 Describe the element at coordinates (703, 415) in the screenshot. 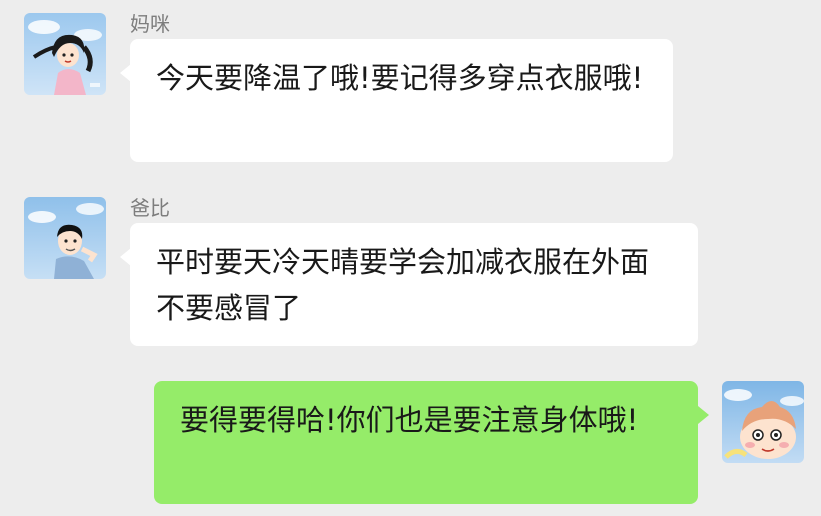

I see `bubble-tail` at that location.